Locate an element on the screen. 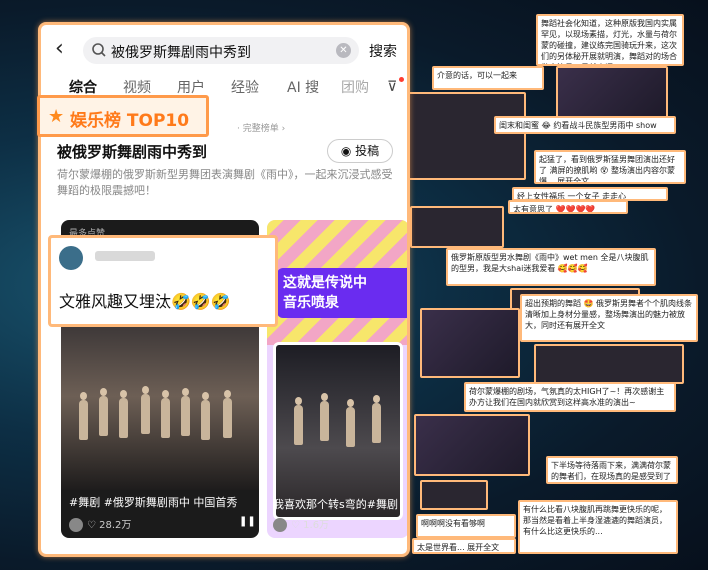 Image resolution: width=708 pixels, height=570 pixels. collage-note: 介意的话，可以一起来 is located at coordinates (488, 78).